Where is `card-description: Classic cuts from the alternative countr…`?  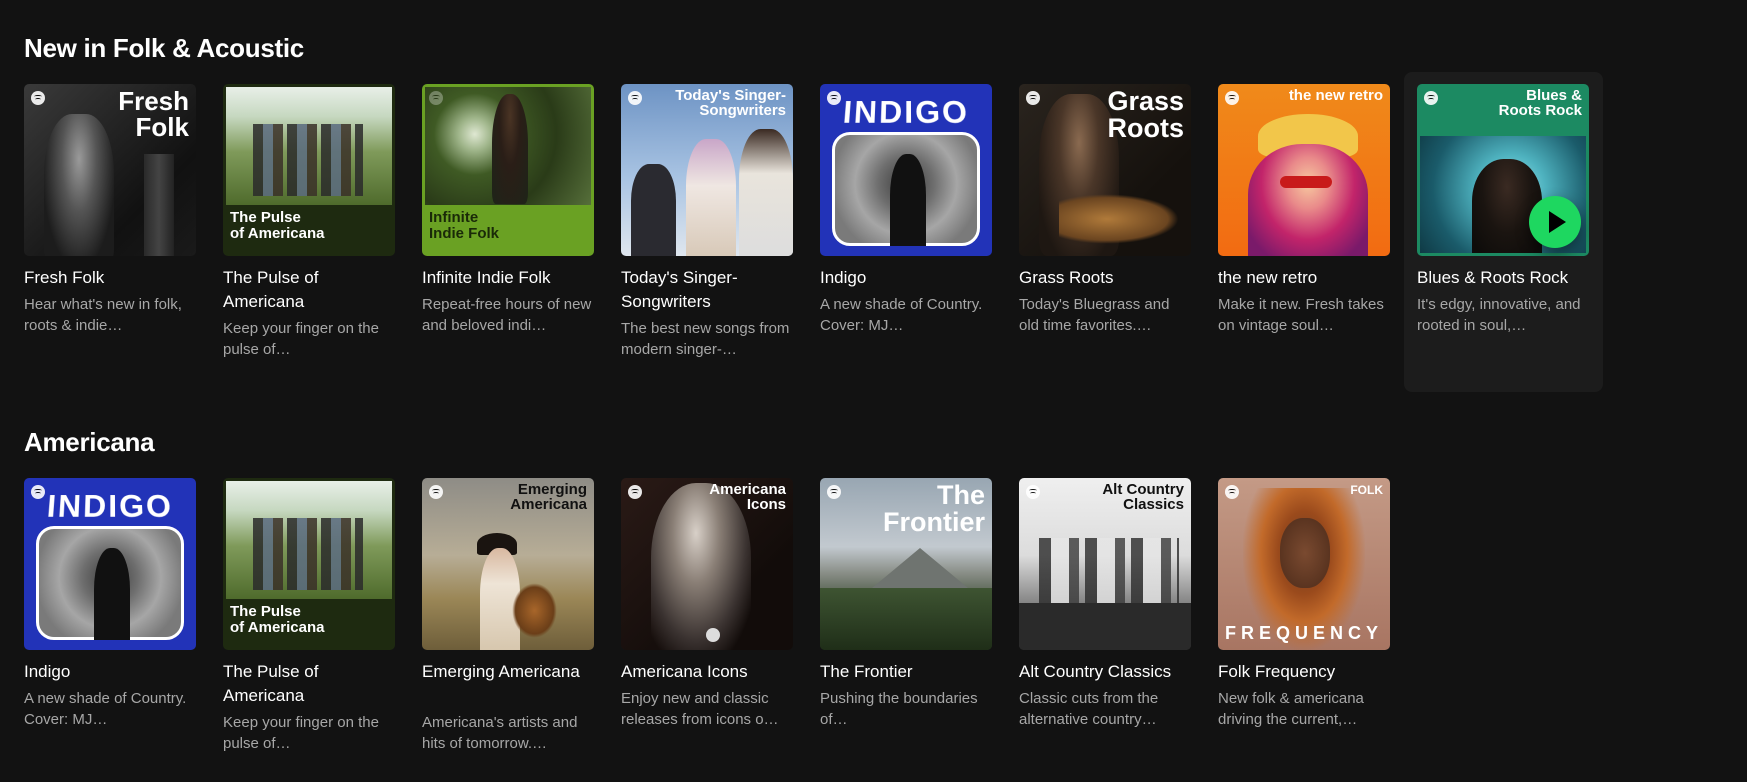 card-description: Classic cuts from the alternative countr… is located at coordinates (1089, 709).